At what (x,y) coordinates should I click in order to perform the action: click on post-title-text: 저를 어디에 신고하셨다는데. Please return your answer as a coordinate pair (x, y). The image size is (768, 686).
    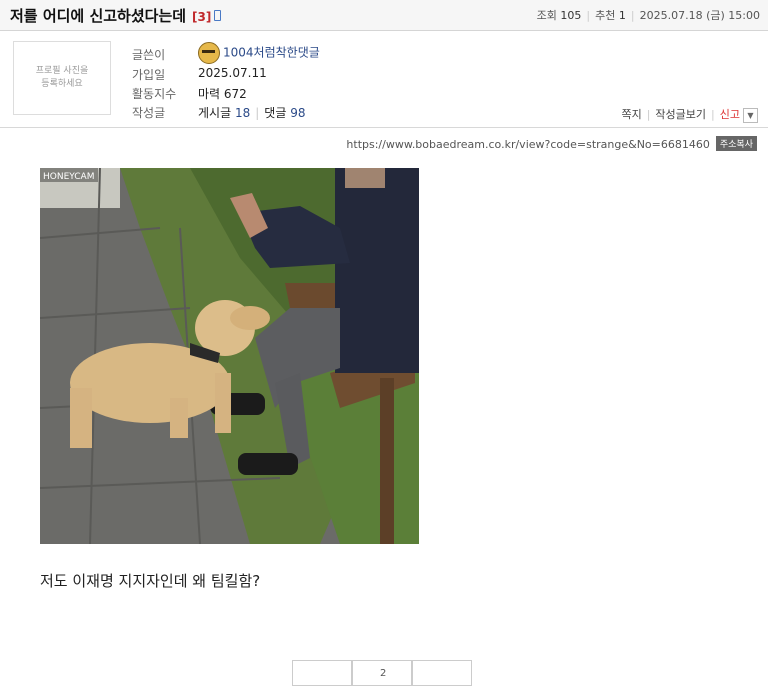
    Looking at the image, I should click on (98, 16).